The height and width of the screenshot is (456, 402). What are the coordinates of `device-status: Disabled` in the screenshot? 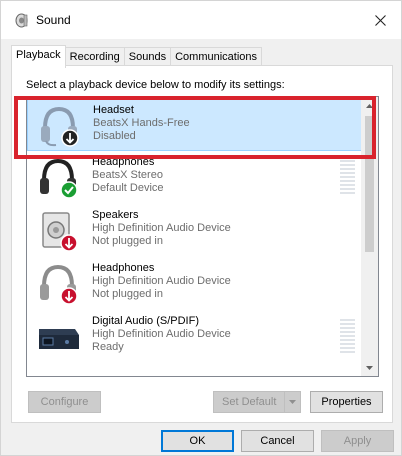 It's located at (114, 136).